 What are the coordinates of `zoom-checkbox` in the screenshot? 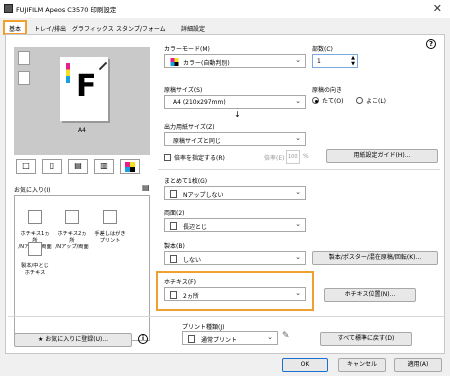 It's located at (167, 157).